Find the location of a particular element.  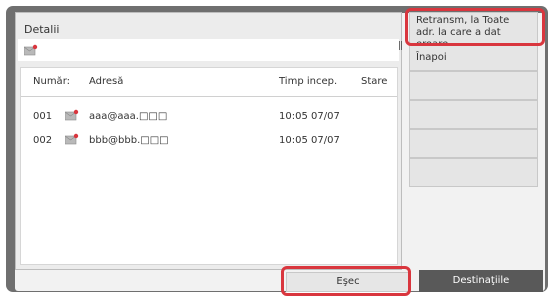

header-divider is located at coordinates (209, 96).